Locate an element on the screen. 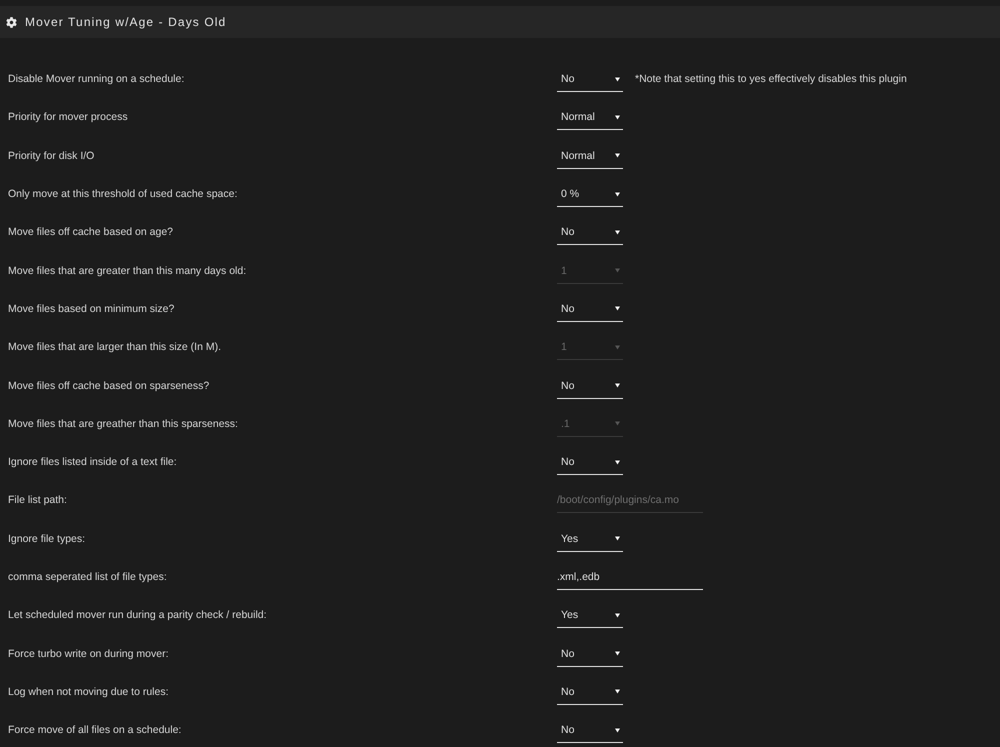  setting-label: Log when not moving due to rules: is located at coordinates (89, 692).